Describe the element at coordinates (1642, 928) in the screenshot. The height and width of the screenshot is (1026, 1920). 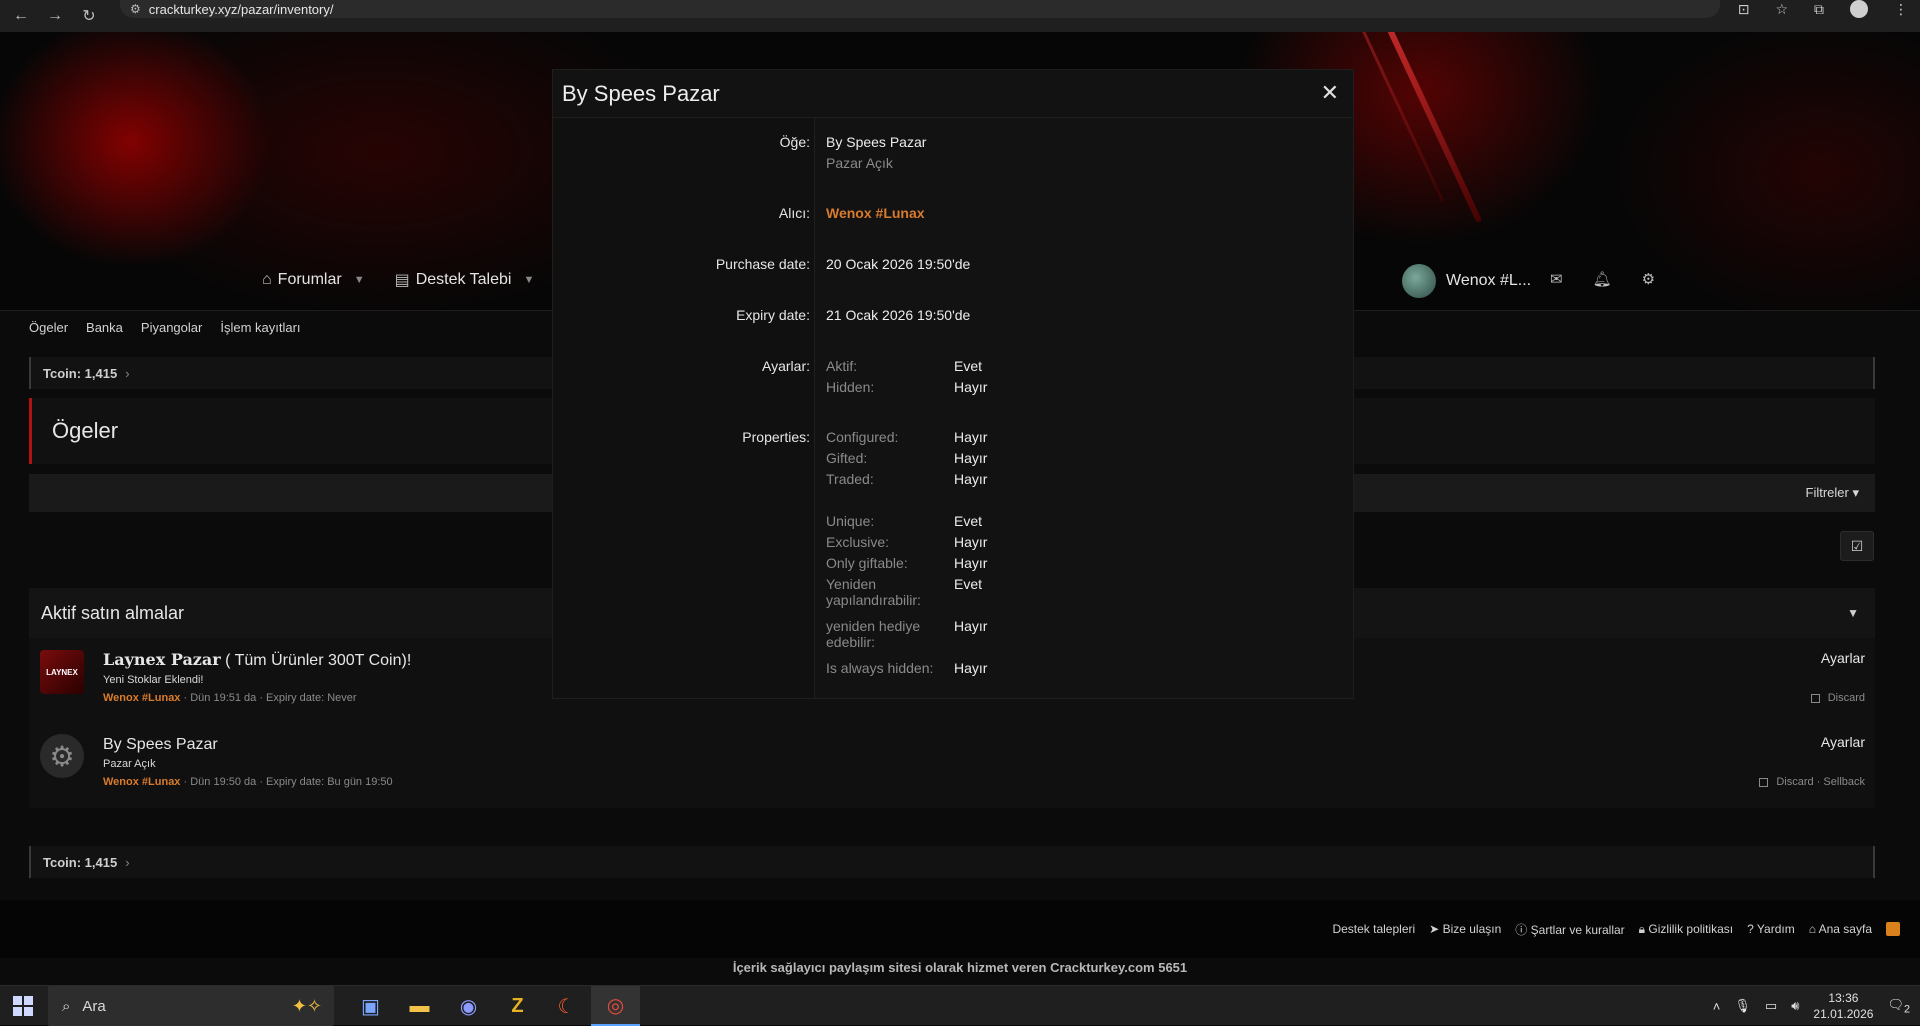
I see `lock-icon: 🔒︎` at that location.